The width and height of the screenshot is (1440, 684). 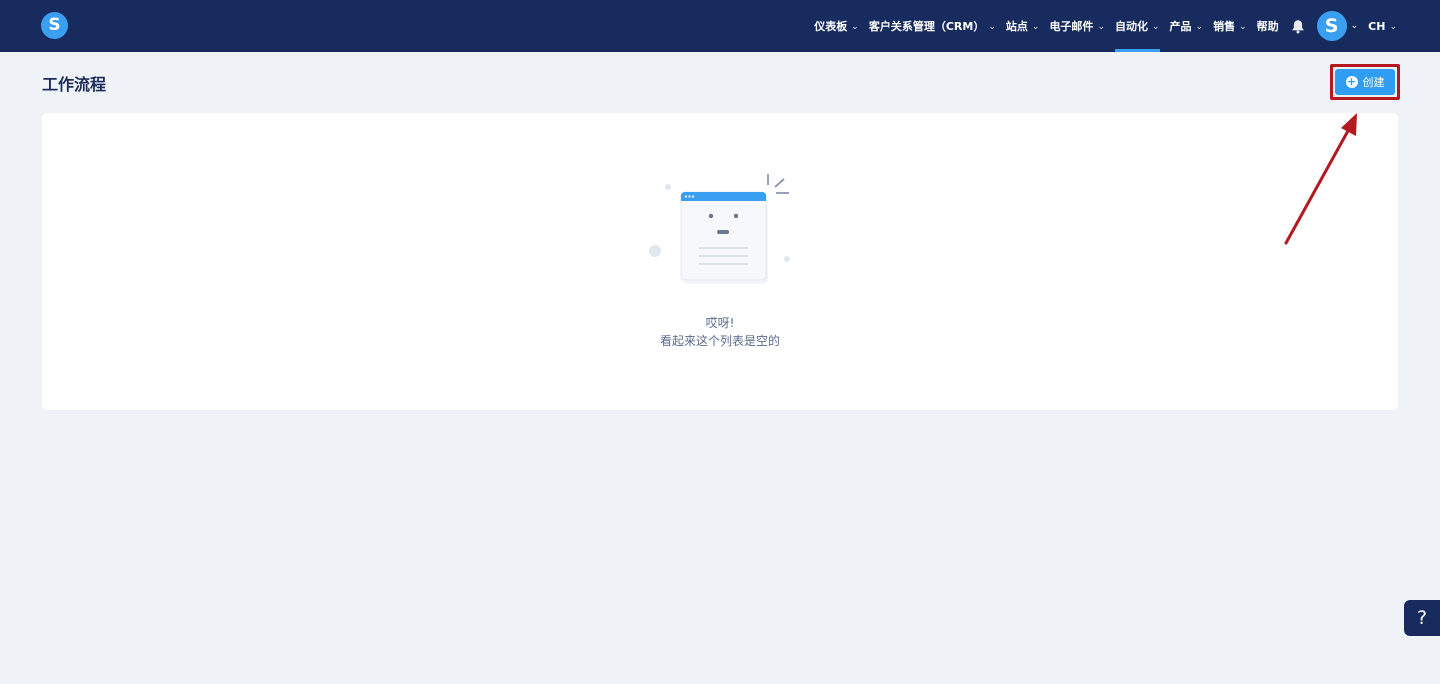 I want to click on nav-item-sales: 销售 ⌄, so click(x=1230, y=26).